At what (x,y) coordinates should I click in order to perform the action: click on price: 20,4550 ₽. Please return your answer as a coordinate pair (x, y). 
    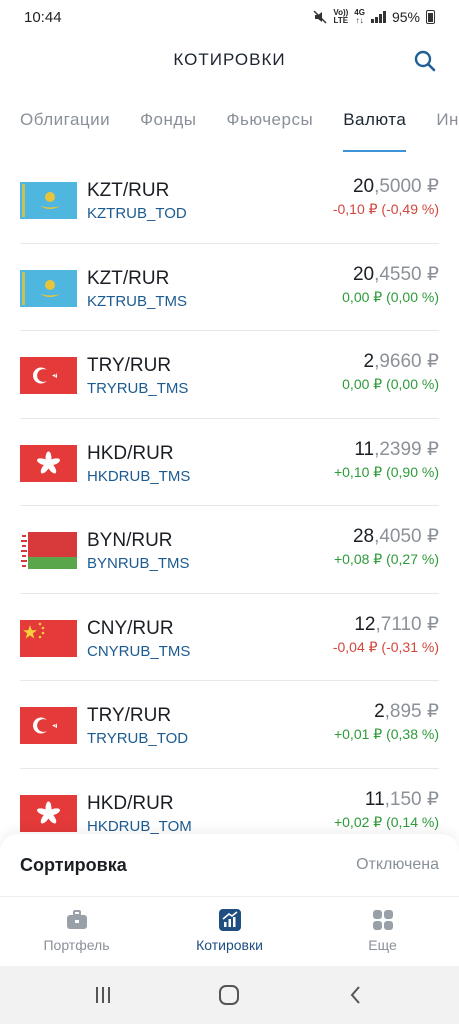
    Looking at the image, I should click on (396, 274).